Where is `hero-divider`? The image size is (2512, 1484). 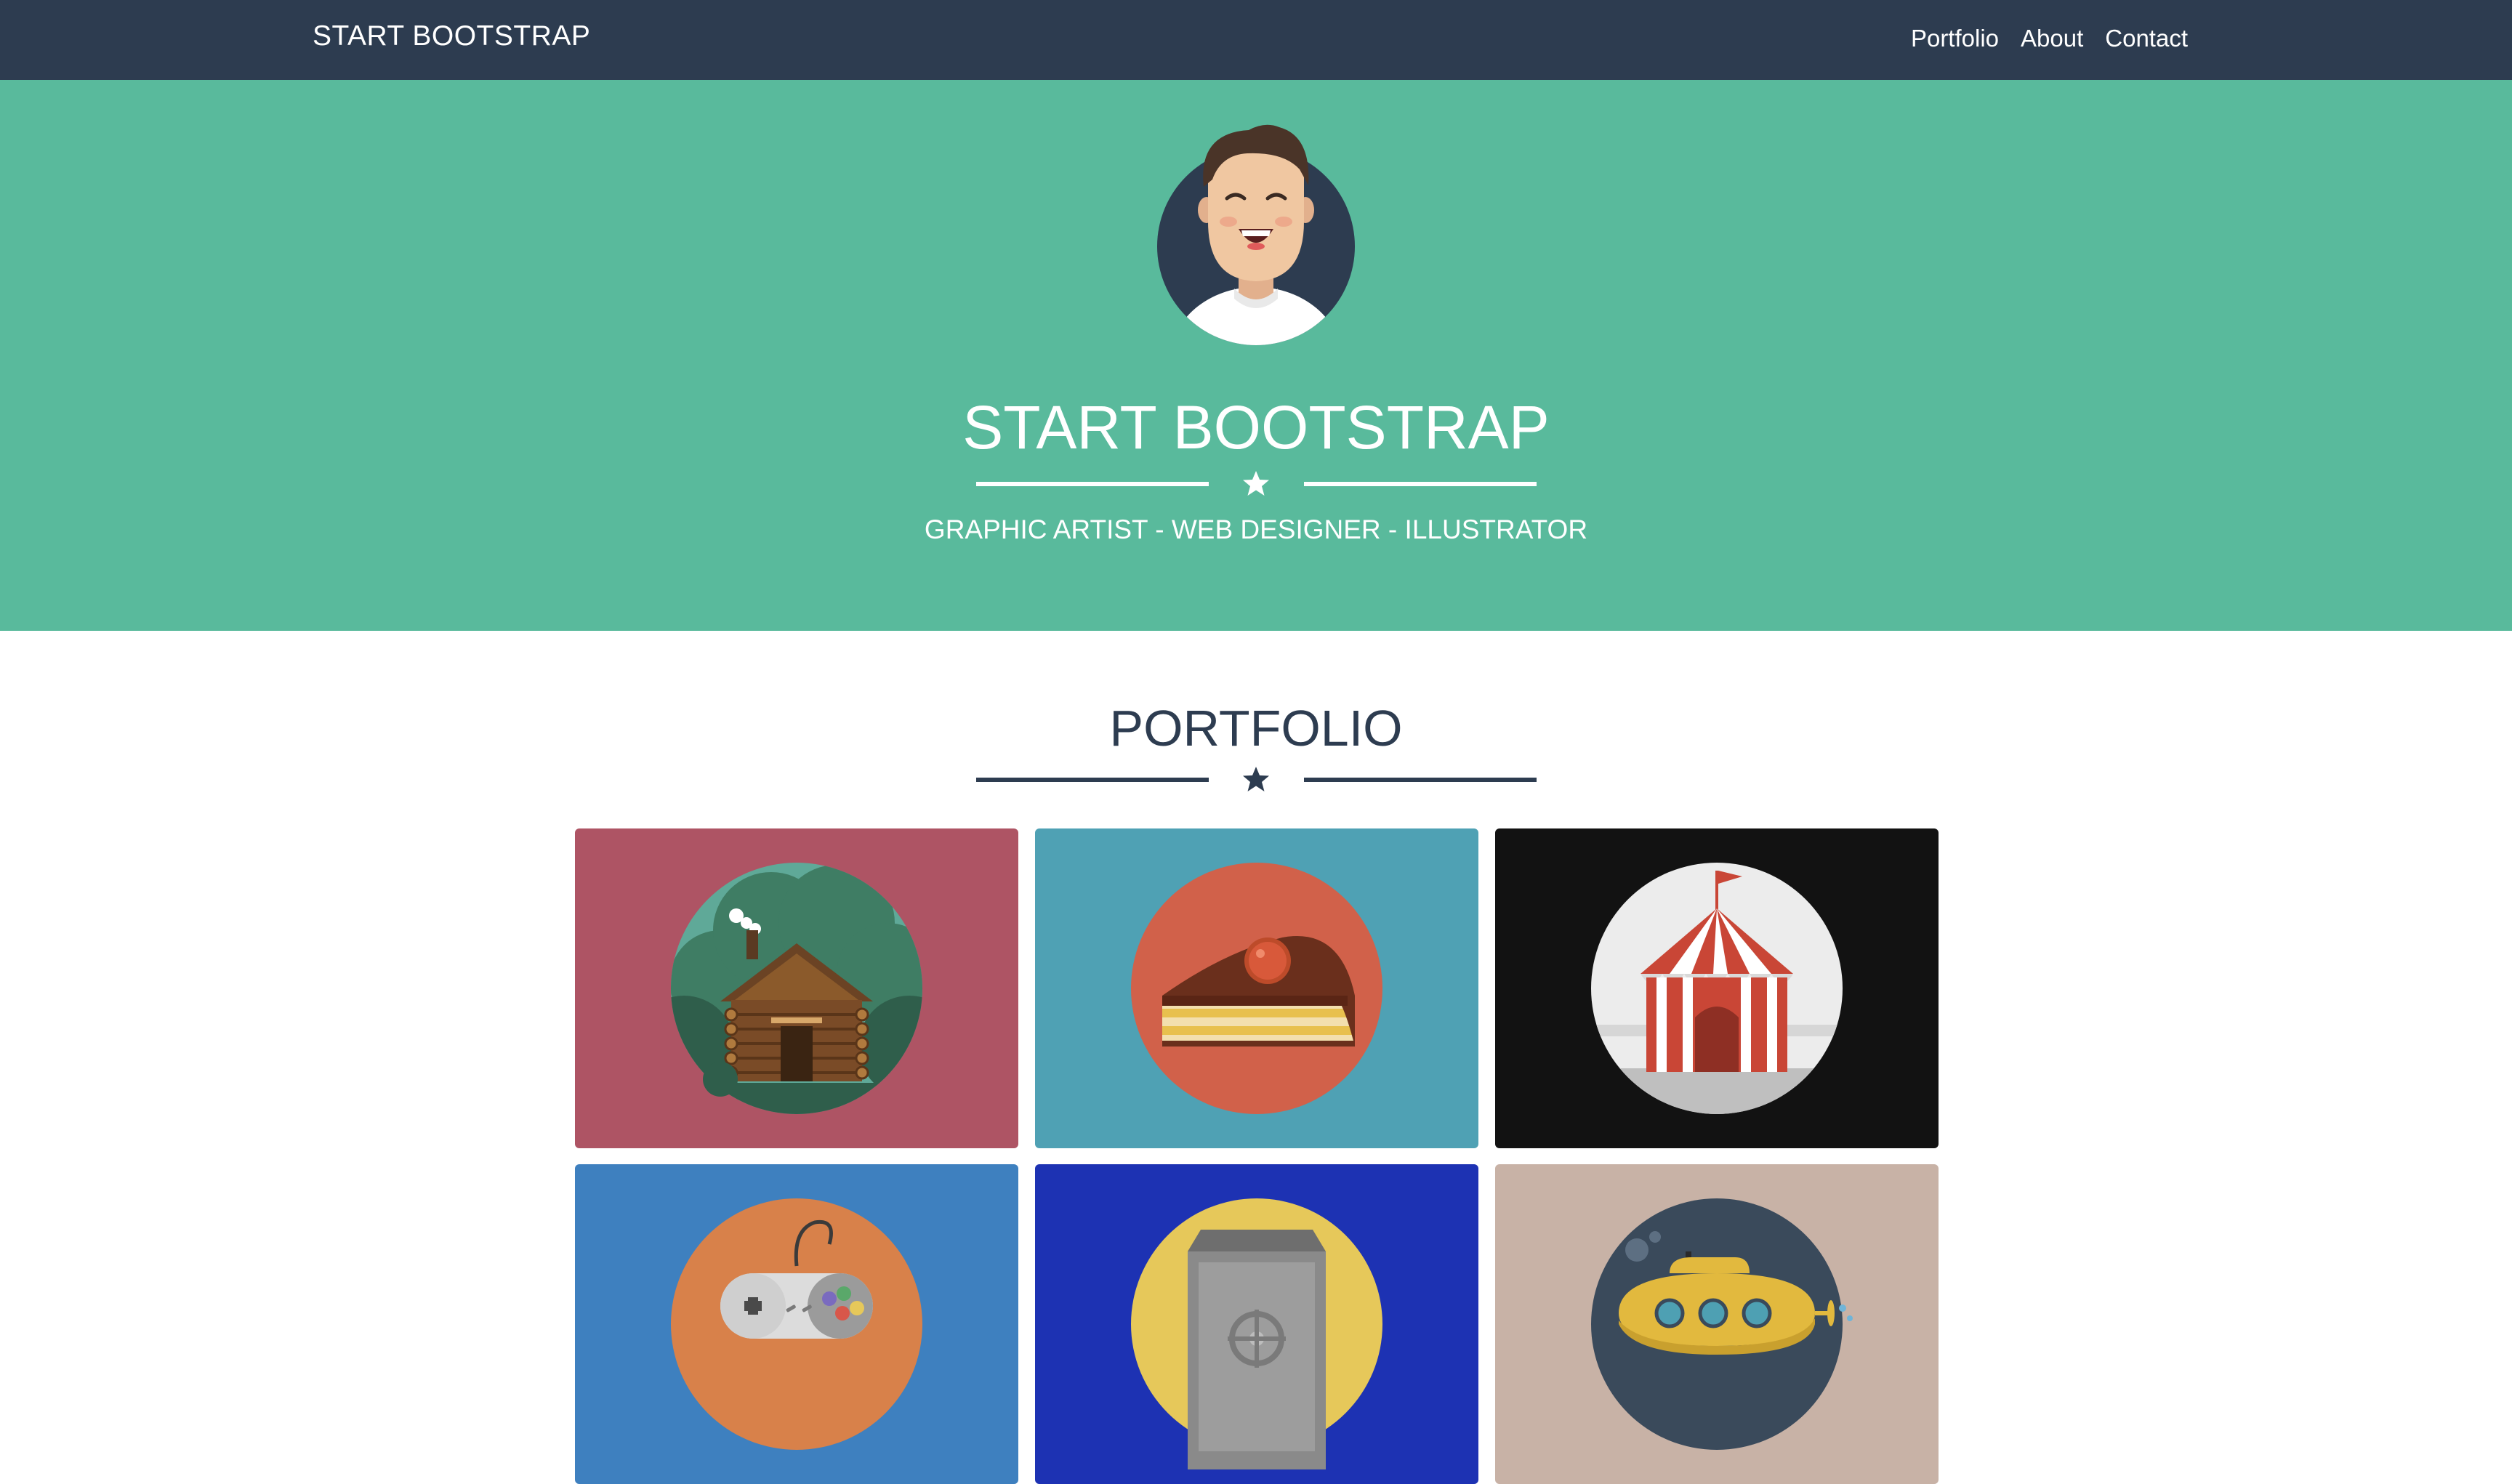
hero-divider is located at coordinates (1256, 483).